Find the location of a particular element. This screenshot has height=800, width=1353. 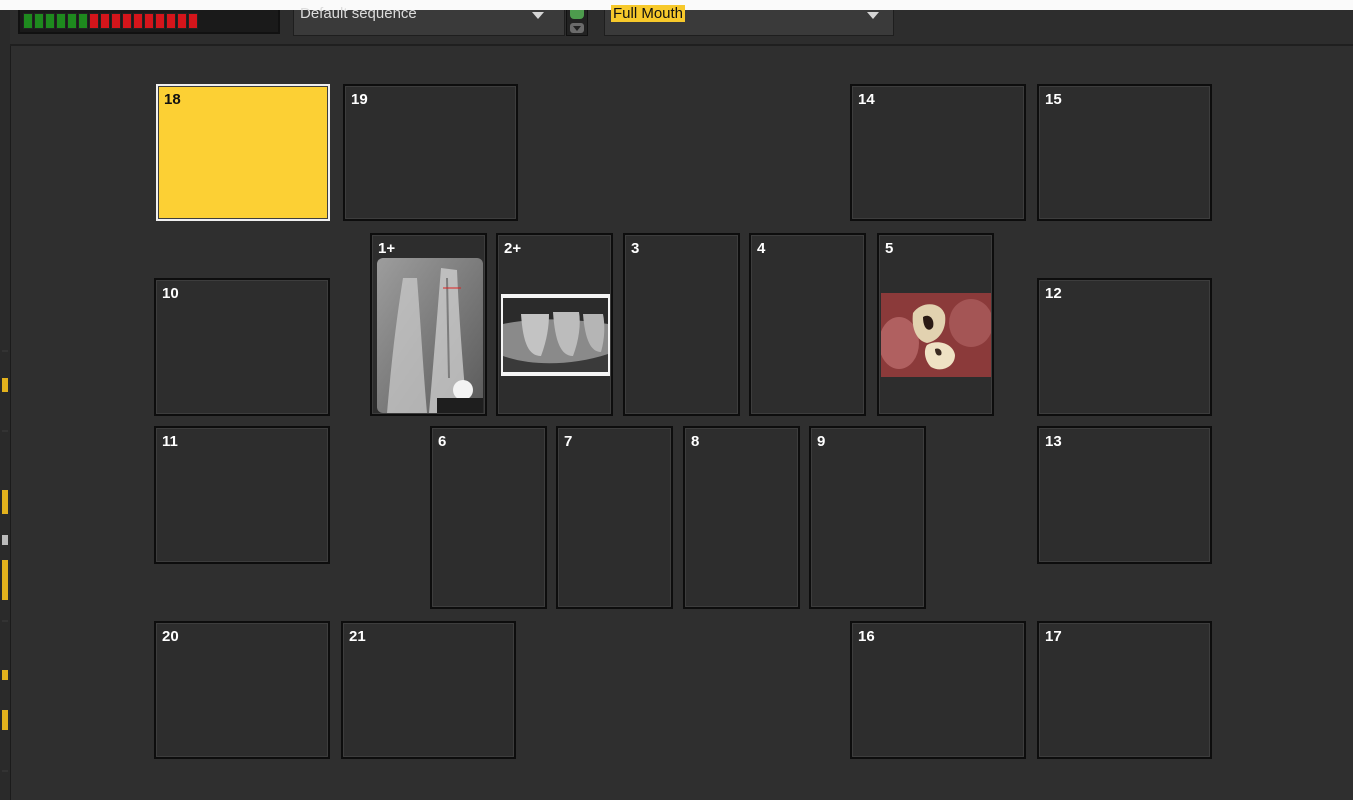

mount-slot: 7 is located at coordinates (614, 517).